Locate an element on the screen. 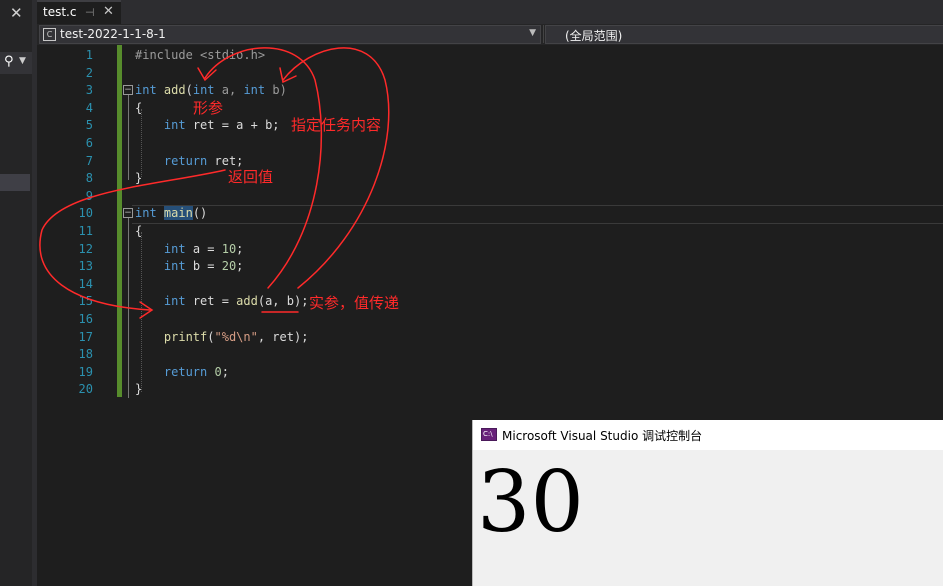  line-number: 2 is located at coordinates (89, 72).